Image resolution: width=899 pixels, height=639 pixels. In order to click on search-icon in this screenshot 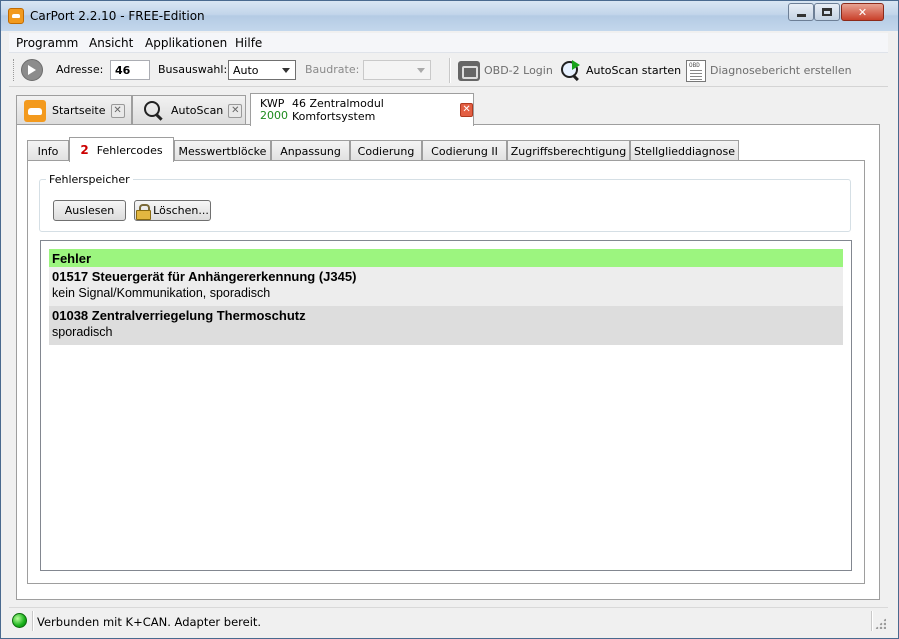, I will do `click(154, 111)`.